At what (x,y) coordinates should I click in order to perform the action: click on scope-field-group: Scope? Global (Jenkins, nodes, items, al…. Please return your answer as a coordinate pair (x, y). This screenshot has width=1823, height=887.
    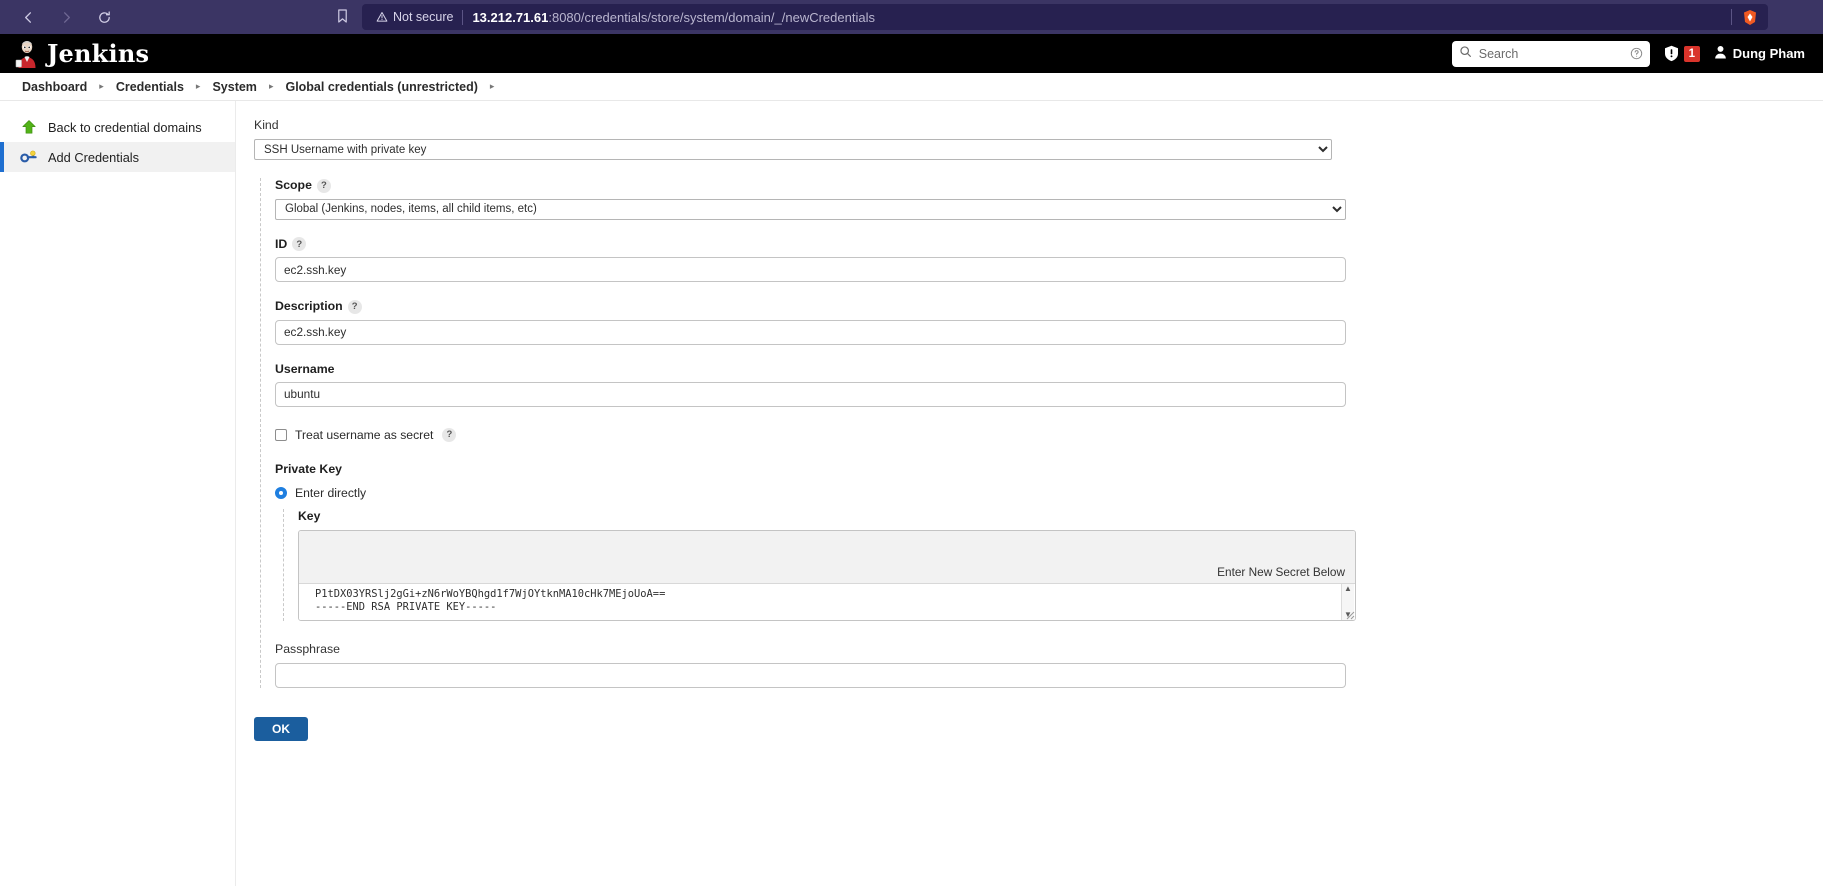
    Looking at the image, I should click on (810, 199).